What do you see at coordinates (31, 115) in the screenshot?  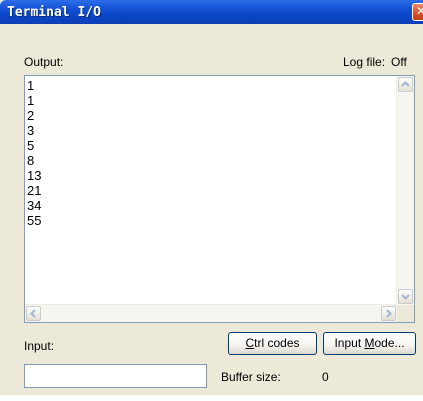 I see `output-line: 2` at bounding box center [31, 115].